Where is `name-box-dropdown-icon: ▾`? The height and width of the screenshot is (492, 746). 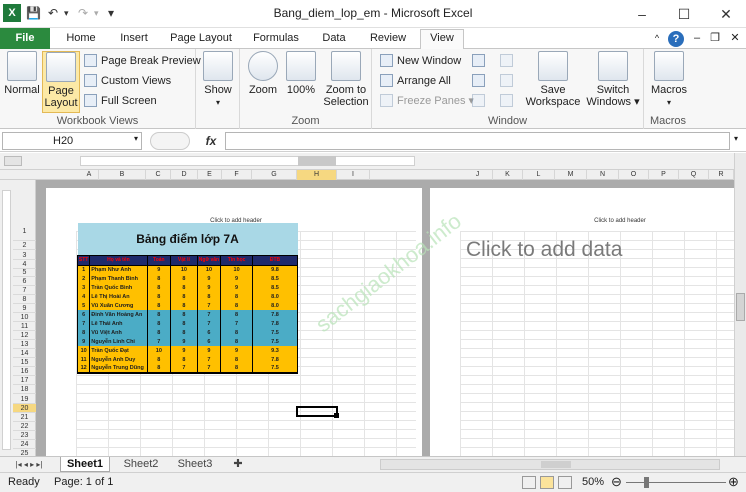
name-box-dropdown-icon: ▾ is located at coordinates (136, 138).